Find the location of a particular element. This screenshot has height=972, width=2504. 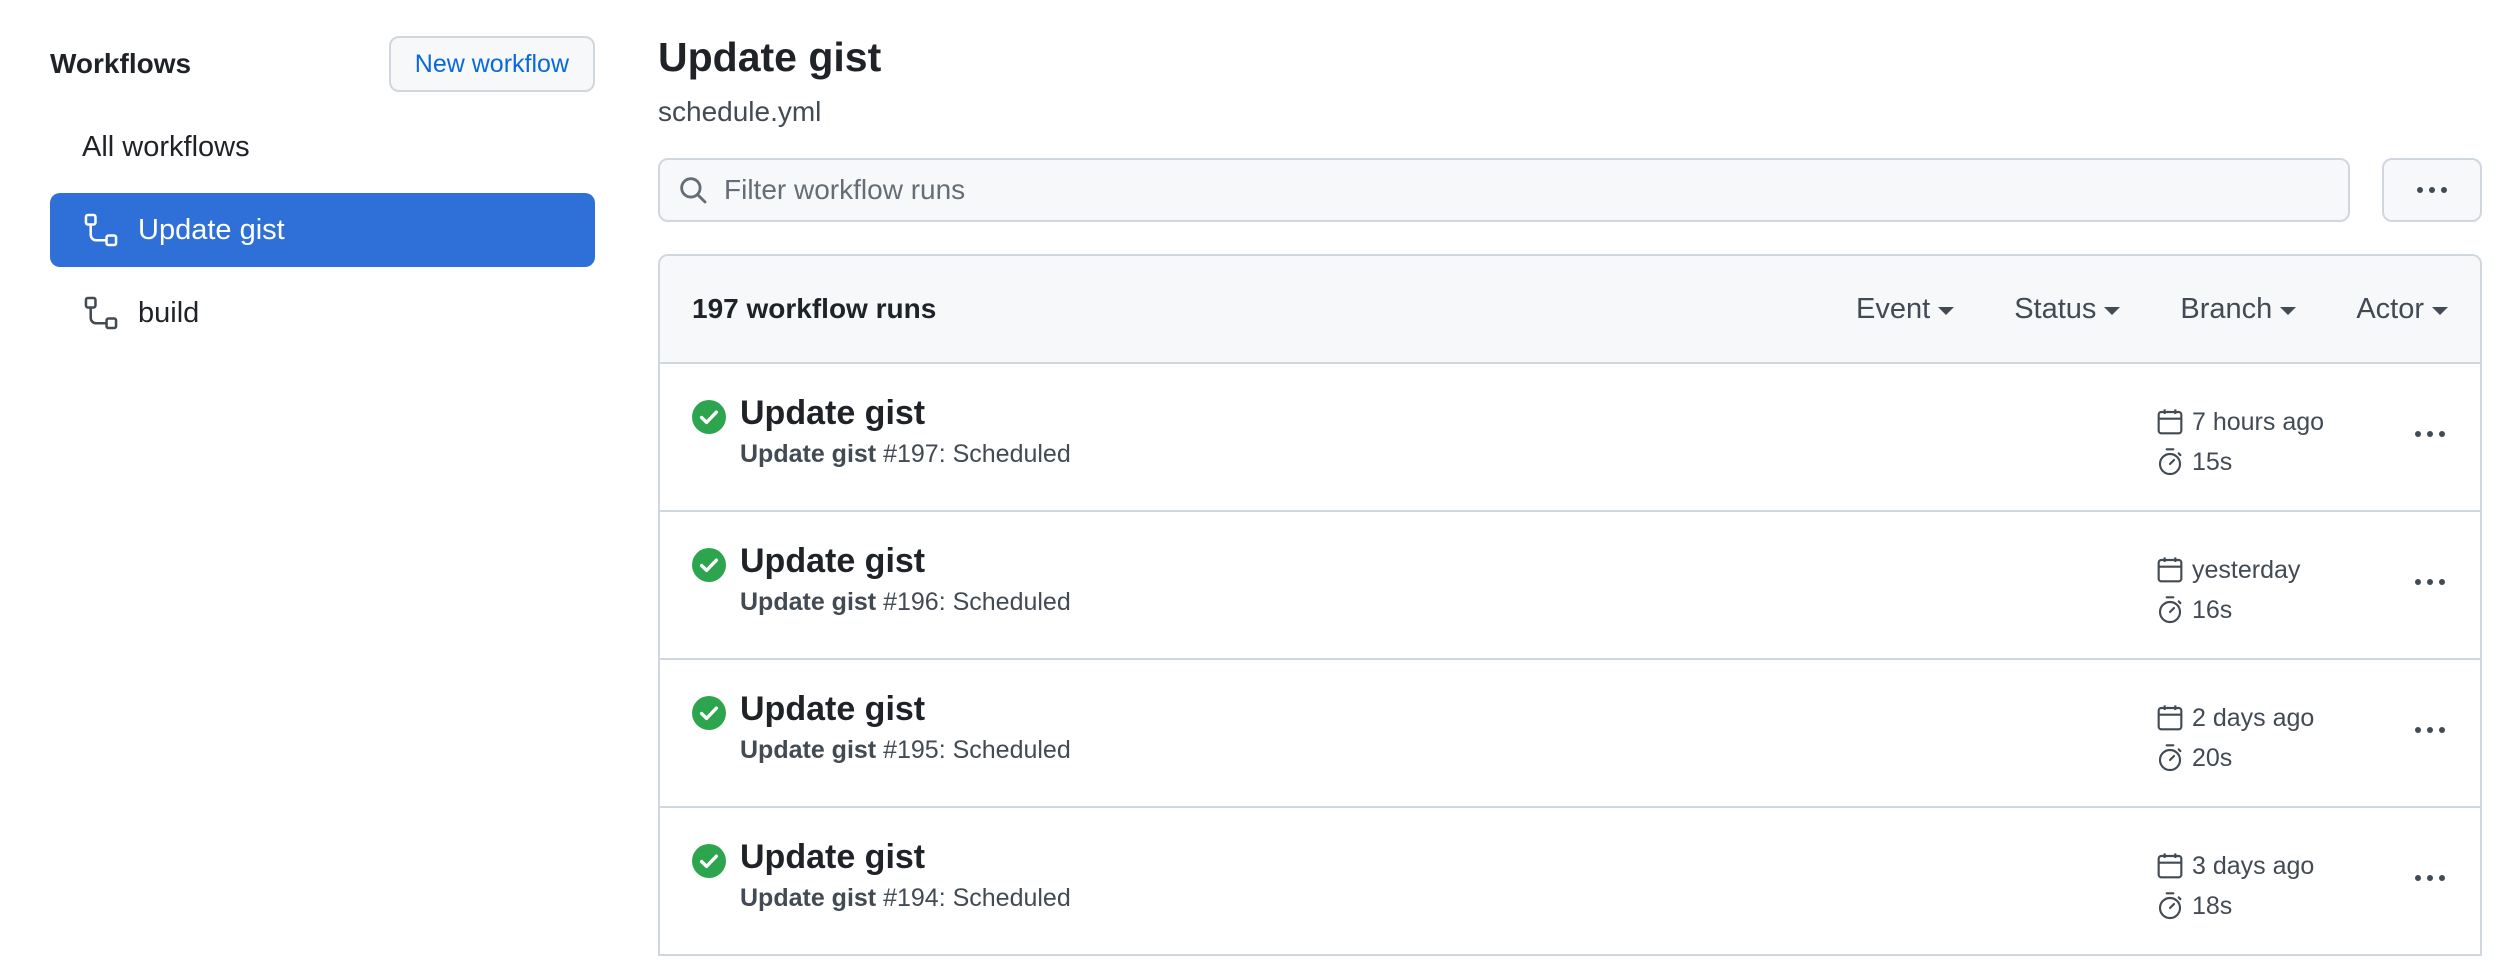

run-time: 2 days ago is located at coordinates (2234, 718).